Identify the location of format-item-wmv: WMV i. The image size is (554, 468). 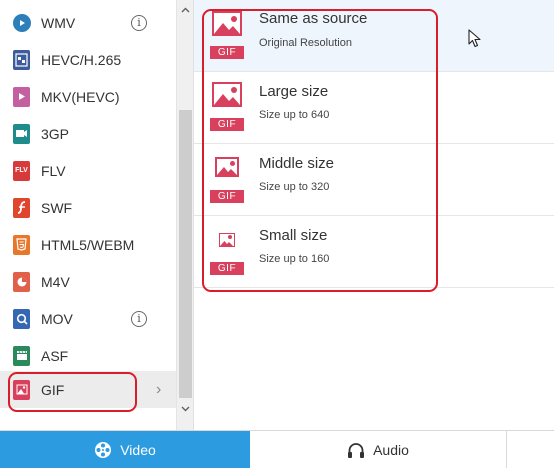
(88, 22).